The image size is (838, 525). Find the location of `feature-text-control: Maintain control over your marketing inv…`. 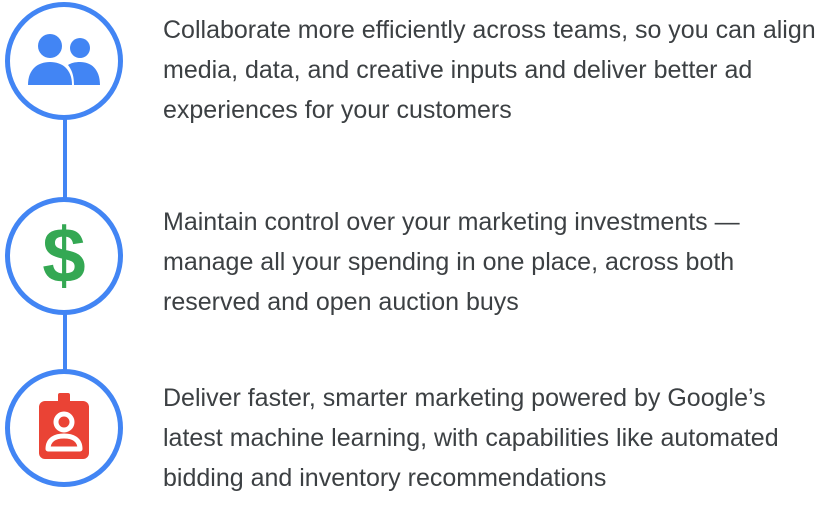

feature-text-control: Maintain control over your marketing inv… is located at coordinates (451, 262).